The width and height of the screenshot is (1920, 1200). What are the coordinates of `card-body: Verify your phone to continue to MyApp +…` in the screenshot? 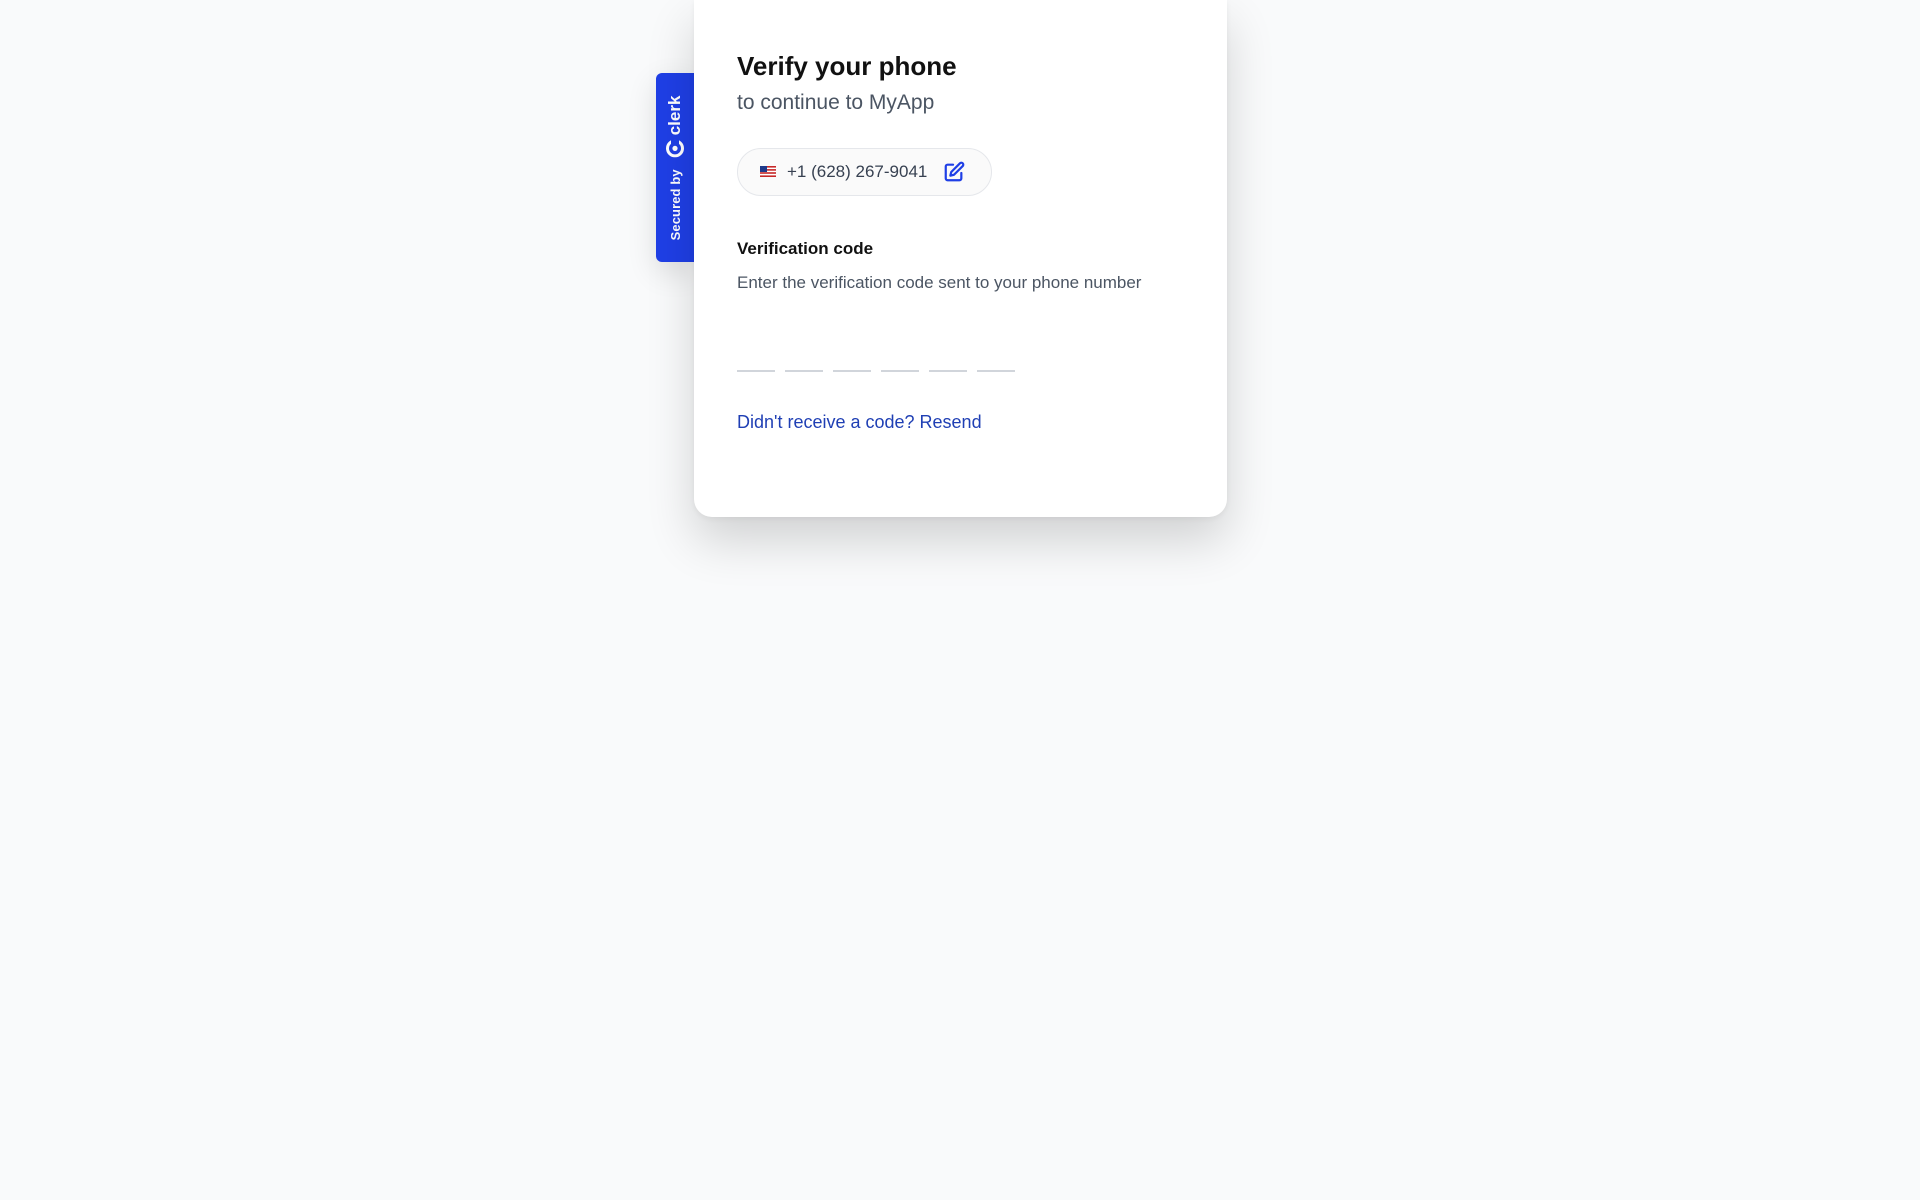 It's located at (960, 242).